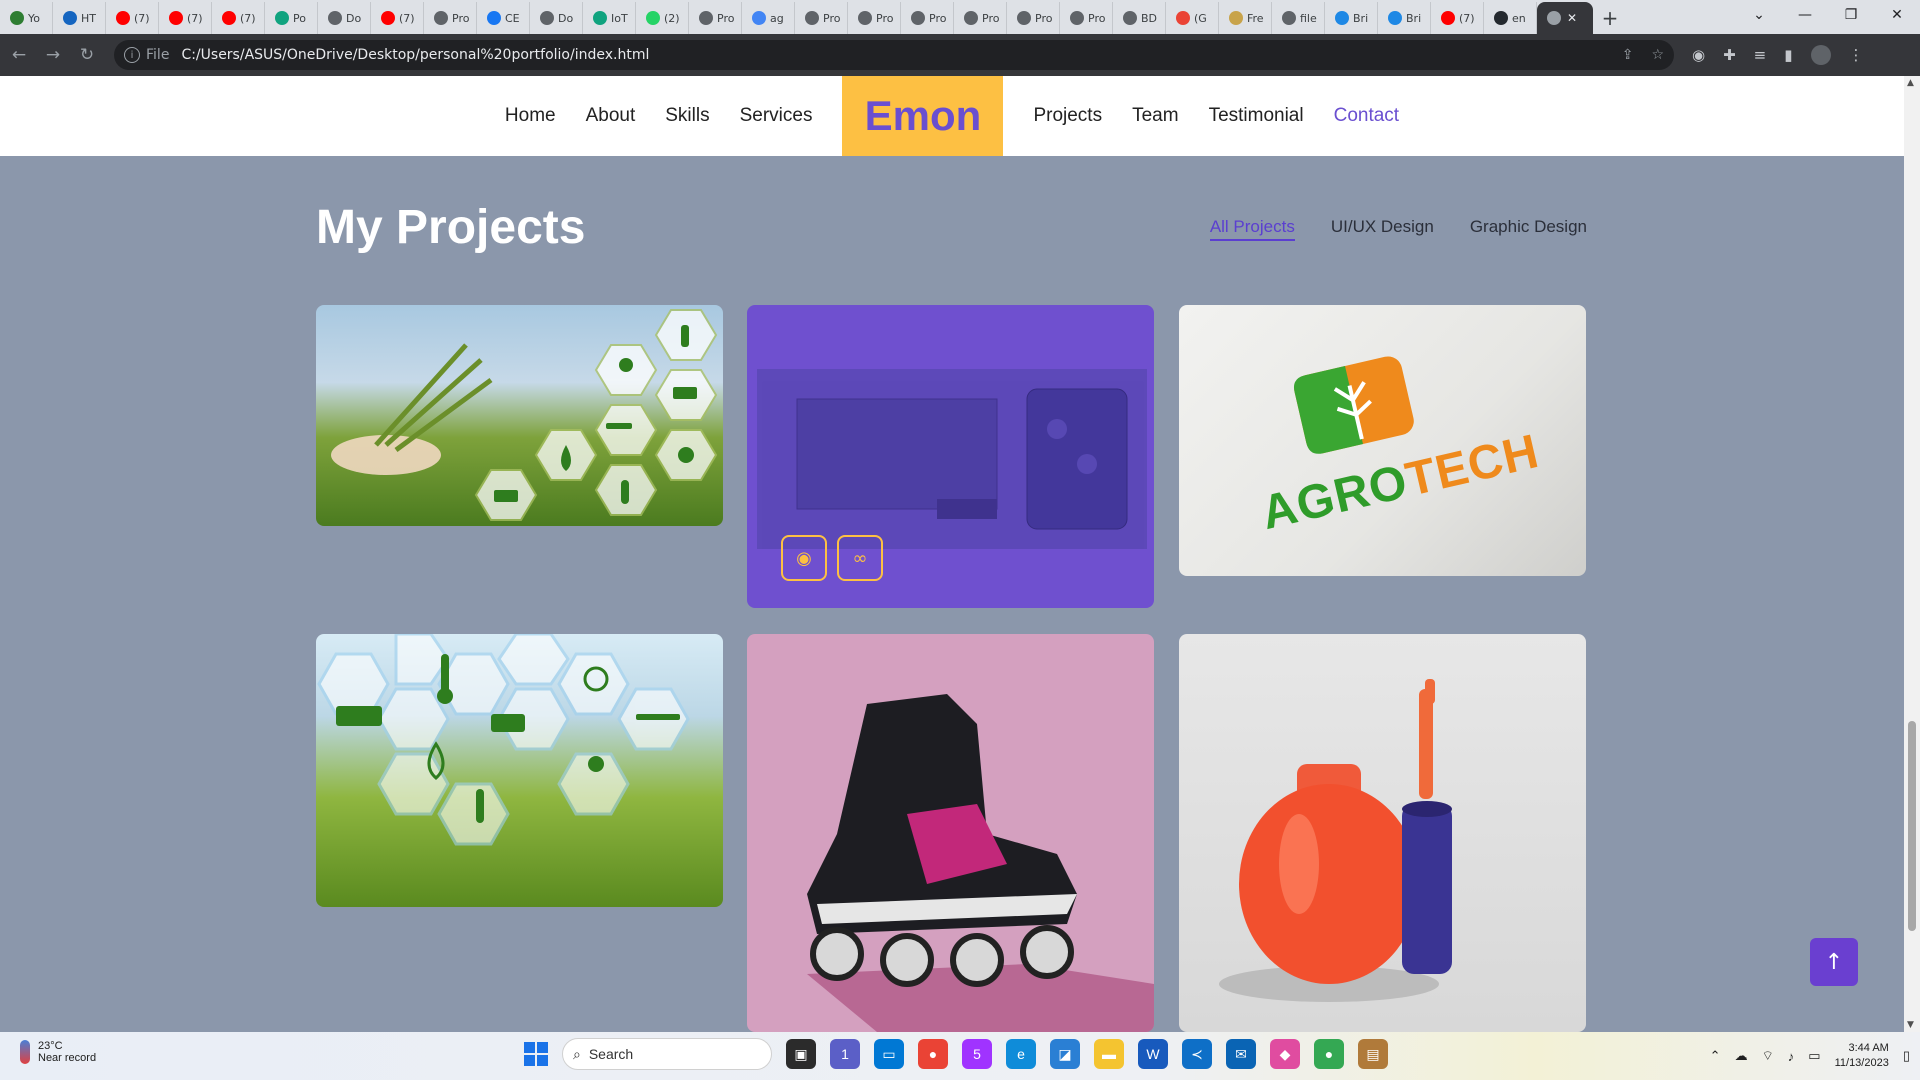 This screenshot has height=1080, width=1920. Describe the element at coordinates (1572, 18) in the screenshot. I see `close-tab-icon: ✕` at that location.